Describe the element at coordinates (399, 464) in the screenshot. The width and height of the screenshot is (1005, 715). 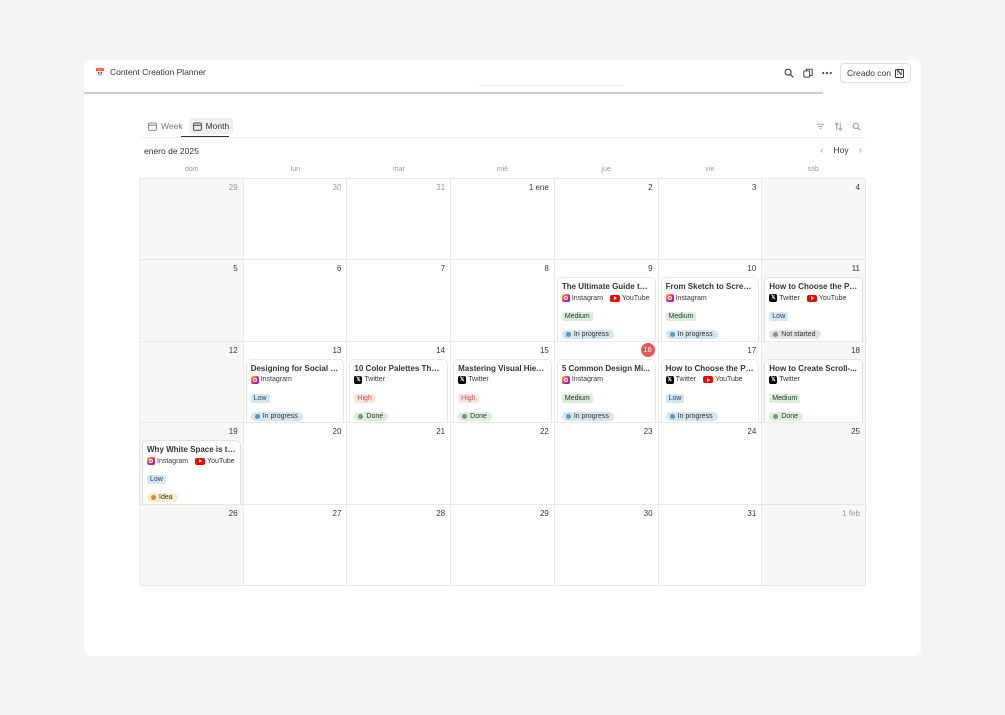
I see `calendar-day-cell: 21` at that location.